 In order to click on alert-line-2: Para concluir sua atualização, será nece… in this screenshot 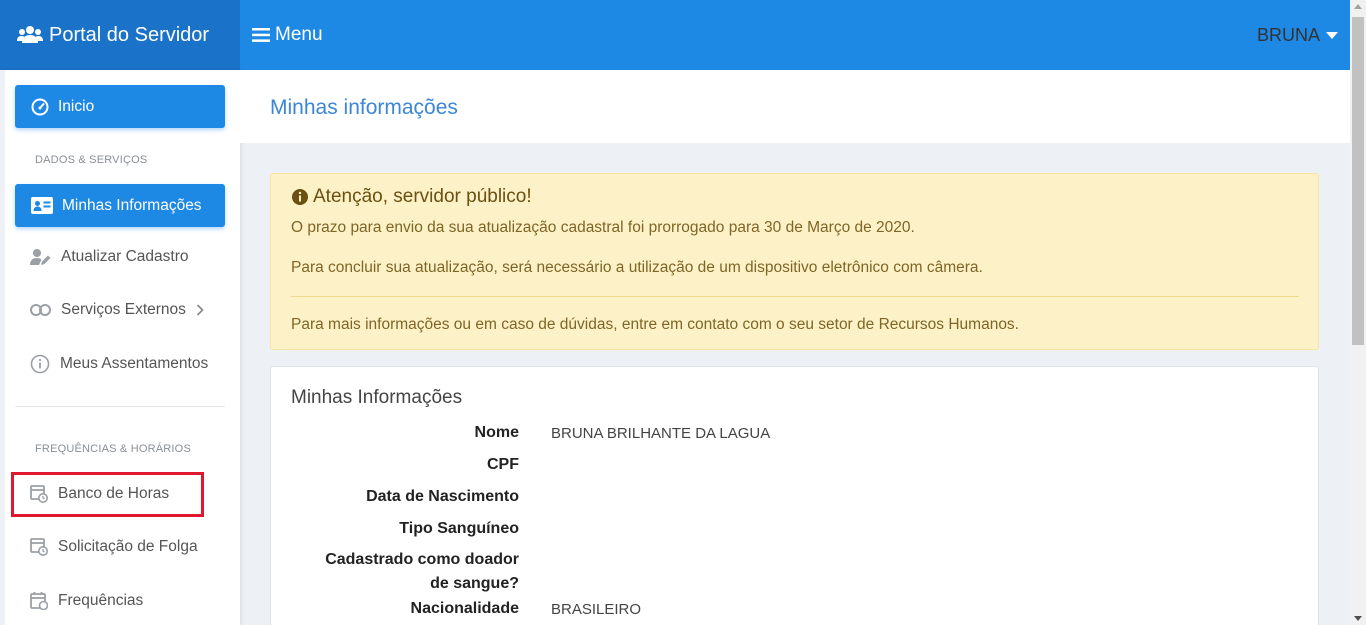, I will do `click(637, 267)`.